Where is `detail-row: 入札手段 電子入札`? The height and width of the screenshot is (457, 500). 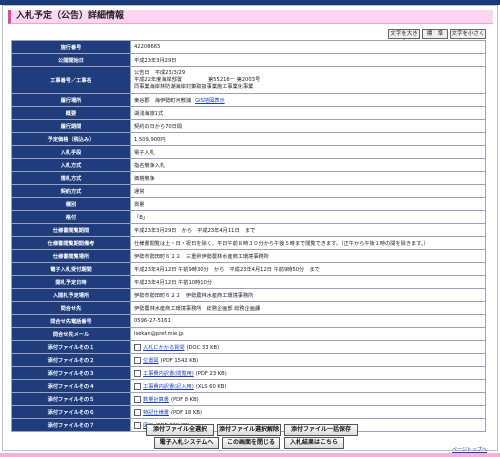 detail-row: 入札手段 電子入札 is located at coordinates (248, 152).